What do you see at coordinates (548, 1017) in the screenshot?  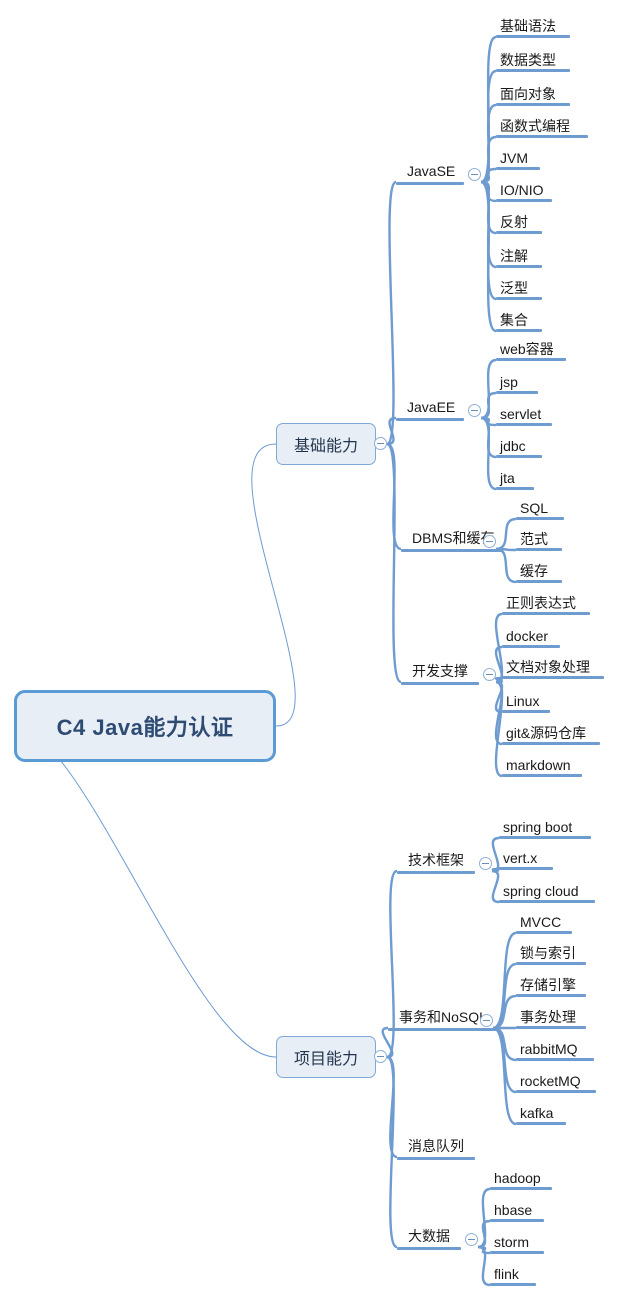 I see `topic-label: 事务处理` at bounding box center [548, 1017].